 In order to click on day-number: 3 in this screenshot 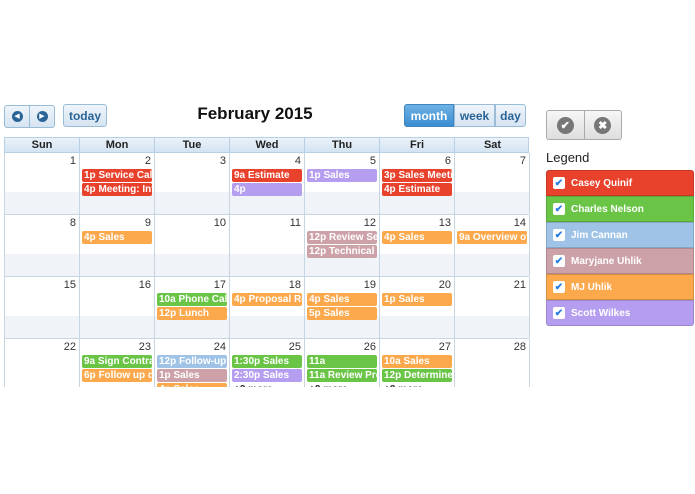, I will do `click(223, 161)`.